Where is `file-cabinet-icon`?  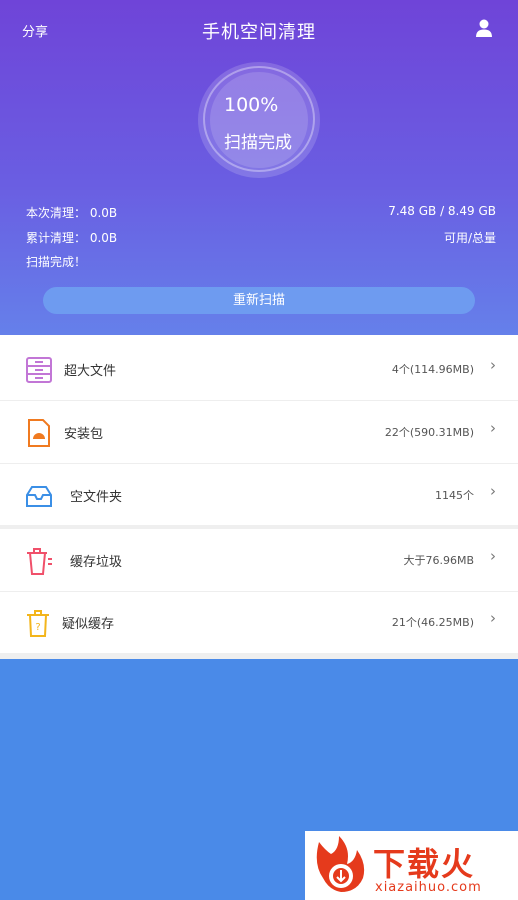 file-cabinet-icon is located at coordinates (39, 370).